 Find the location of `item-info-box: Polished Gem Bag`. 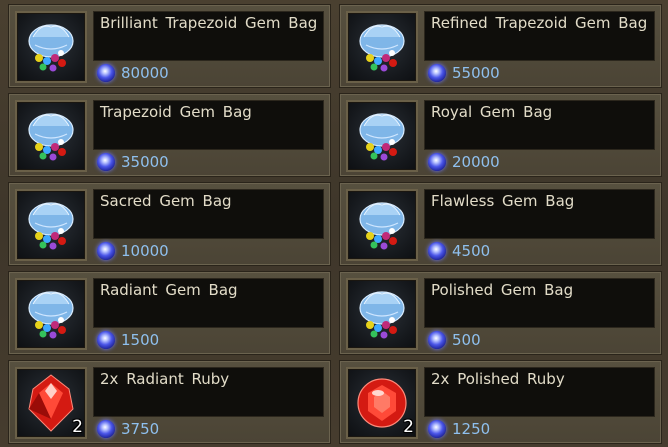

item-info-box: Polished Gem Bag is located at coordinates (539, 303).